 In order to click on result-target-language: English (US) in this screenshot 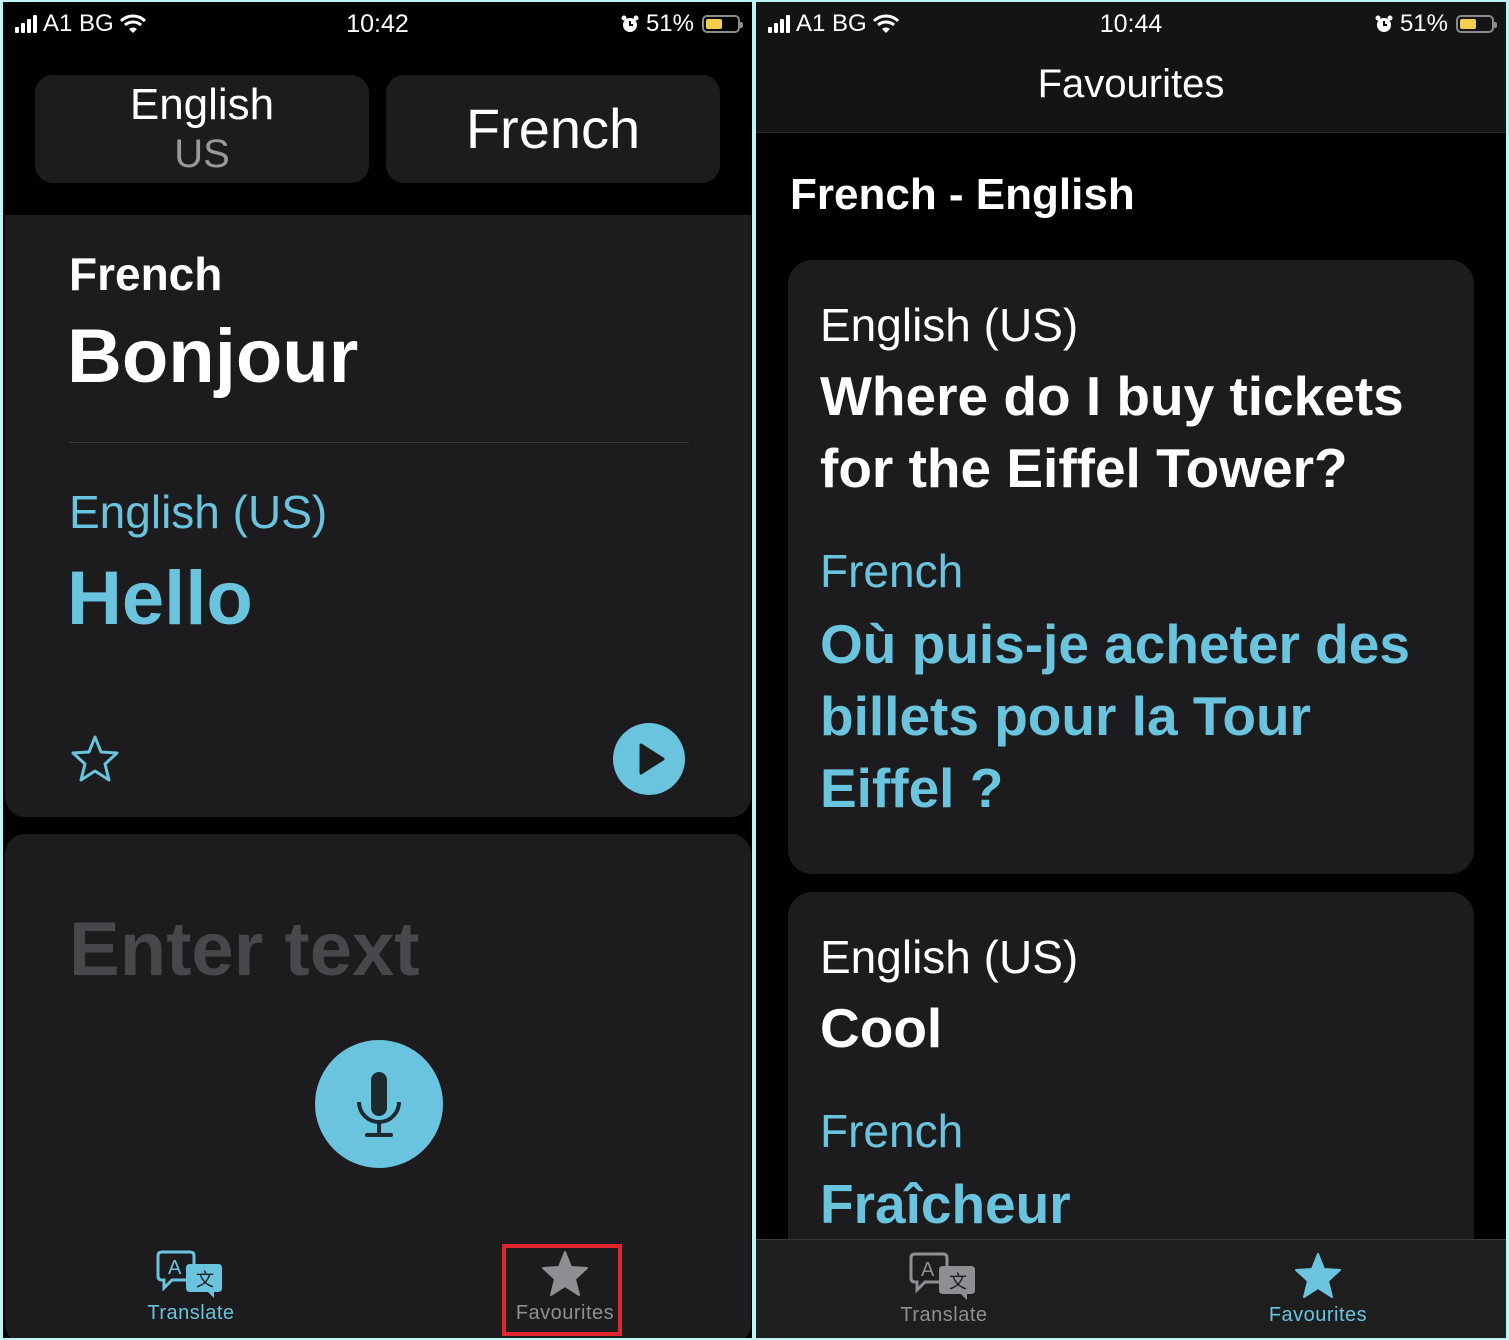, I will do `click(198, 512)`.